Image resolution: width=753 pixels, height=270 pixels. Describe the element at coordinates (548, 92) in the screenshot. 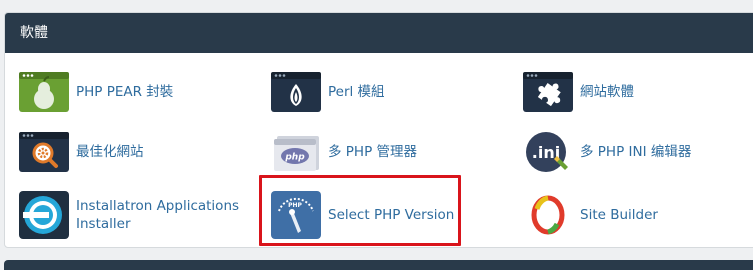

I see `puzzle-piece-icon` at that location.